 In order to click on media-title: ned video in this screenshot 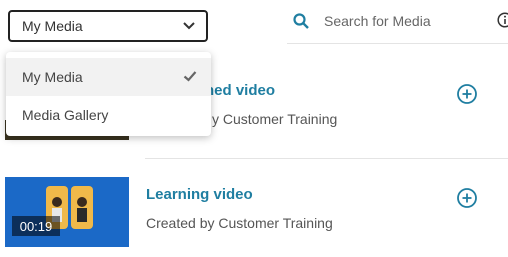, I will do `click(240, 90)`.